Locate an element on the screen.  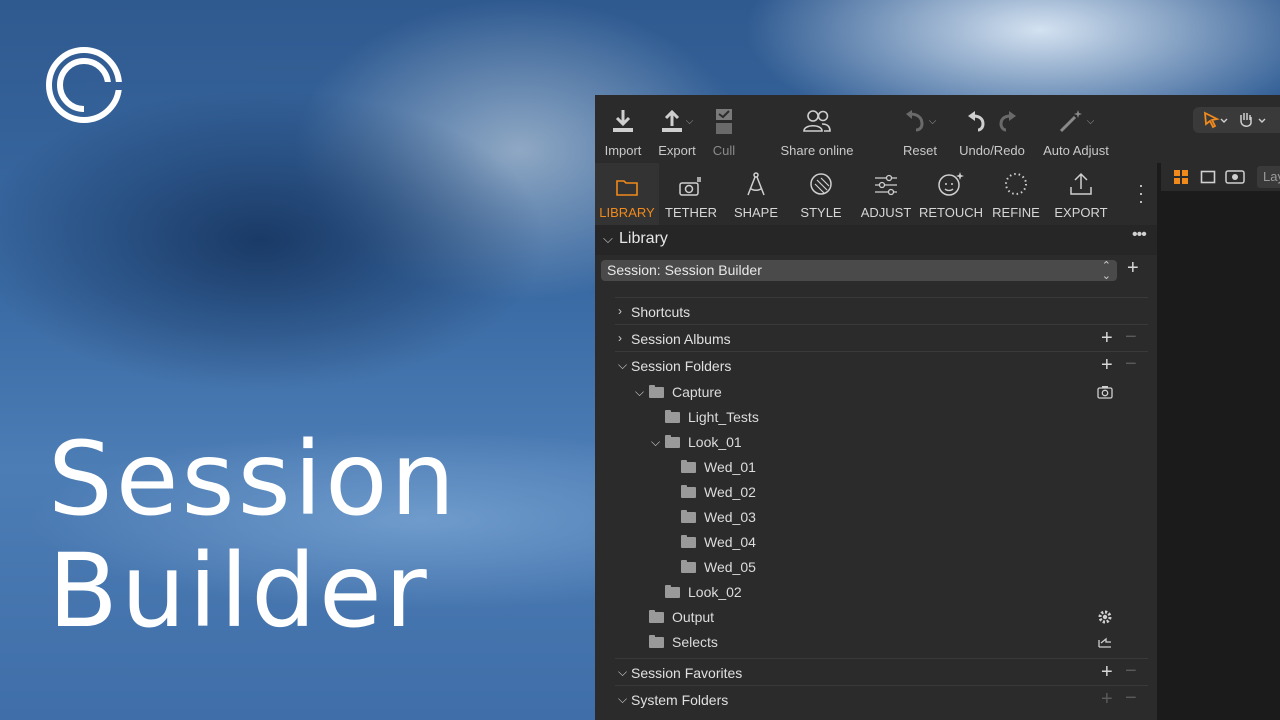
import-button: Import is located at coordinates (623, 130).